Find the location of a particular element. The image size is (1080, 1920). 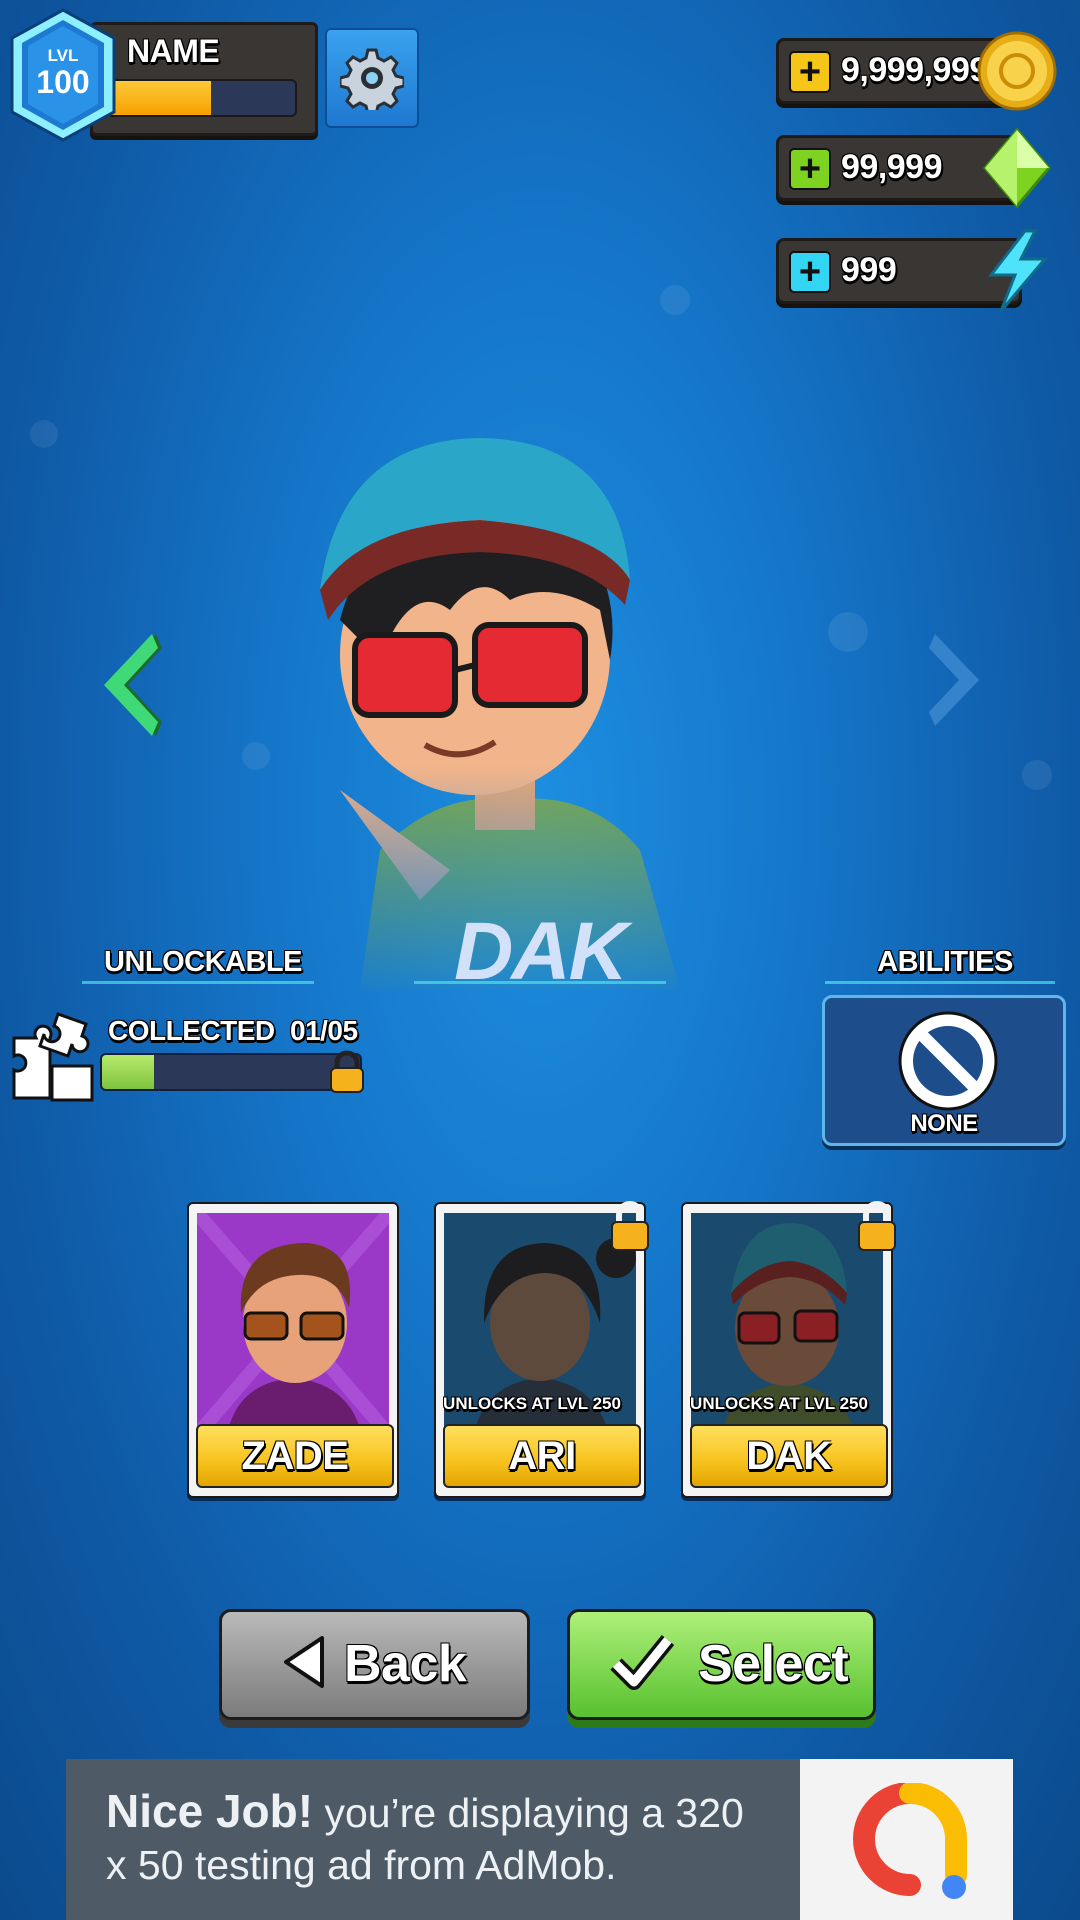

unlockable-label: UNLOCKABLE is located at coordinates (203, 962).